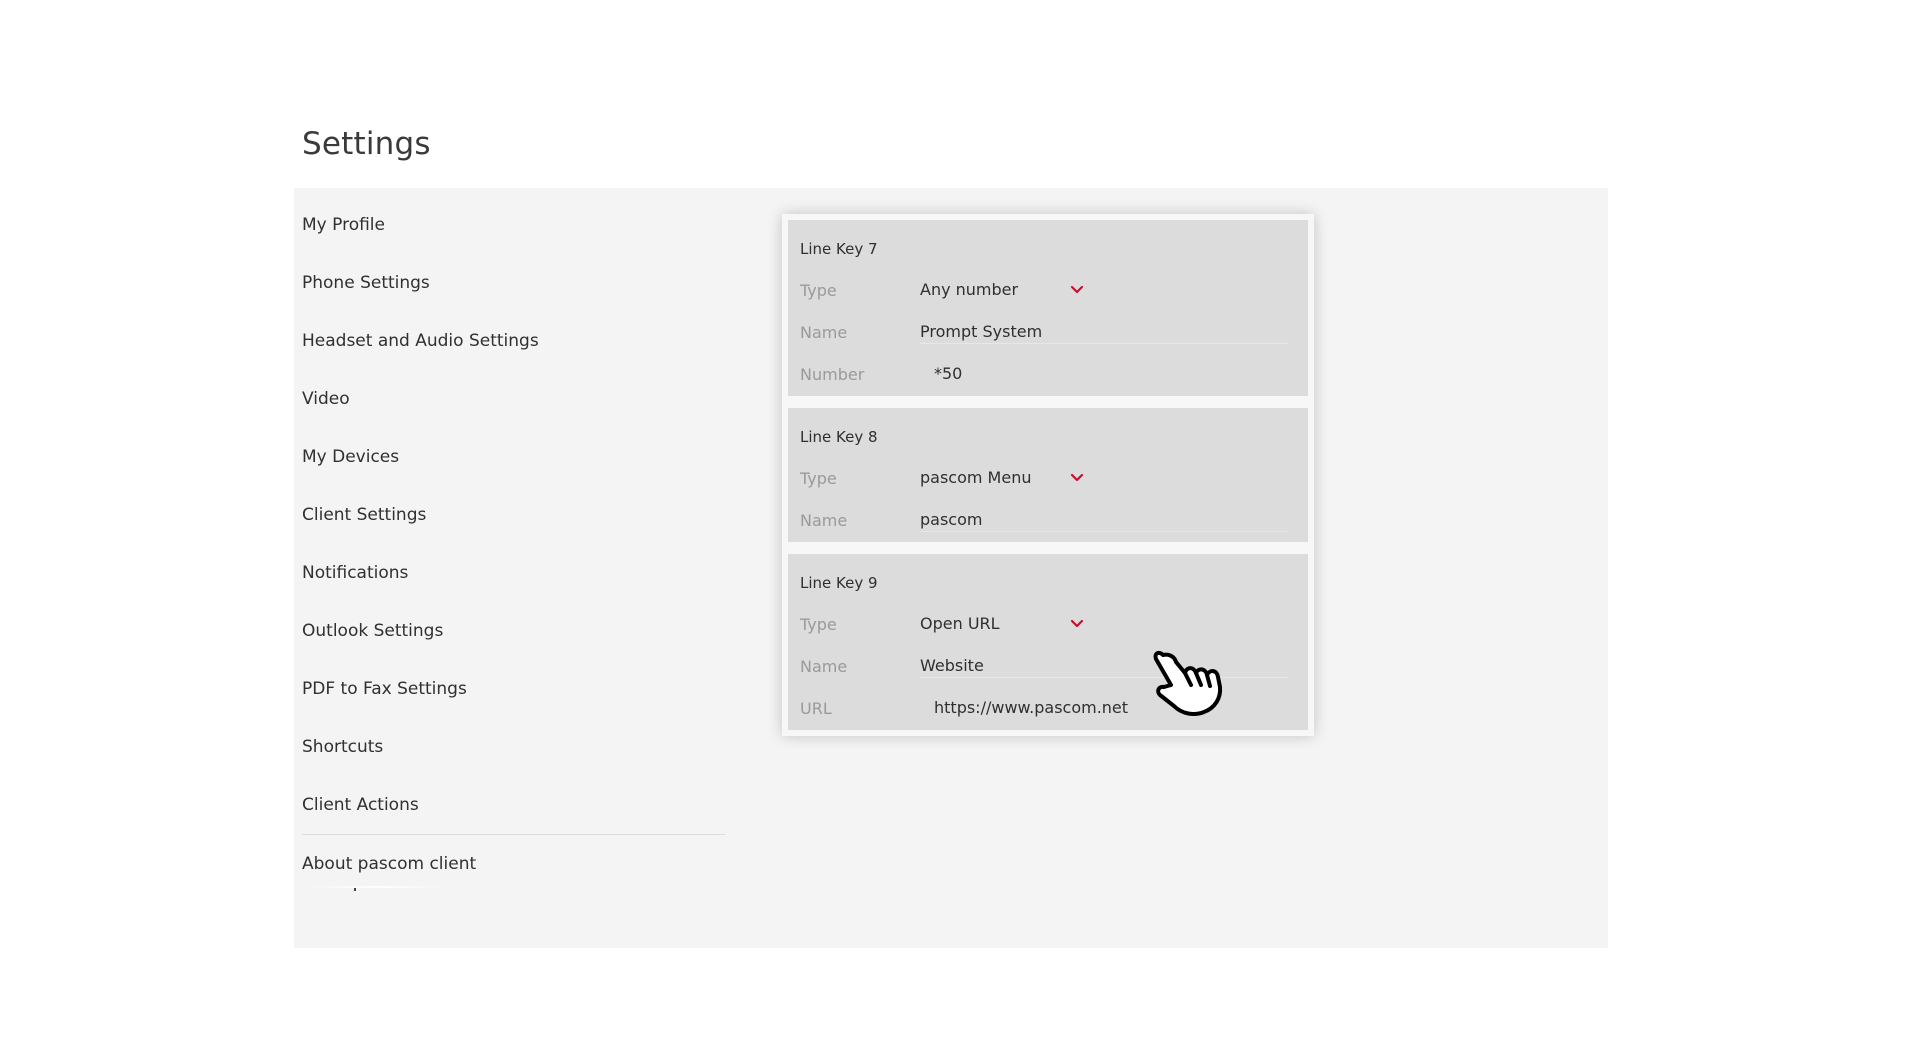 The width and height of the screenshot is (1920, 1040). What do you see at coordinates (343, 225) in the screenshot?
I see `sidebar-item-my-profile: My Profile` at bounding box center [343, 225].